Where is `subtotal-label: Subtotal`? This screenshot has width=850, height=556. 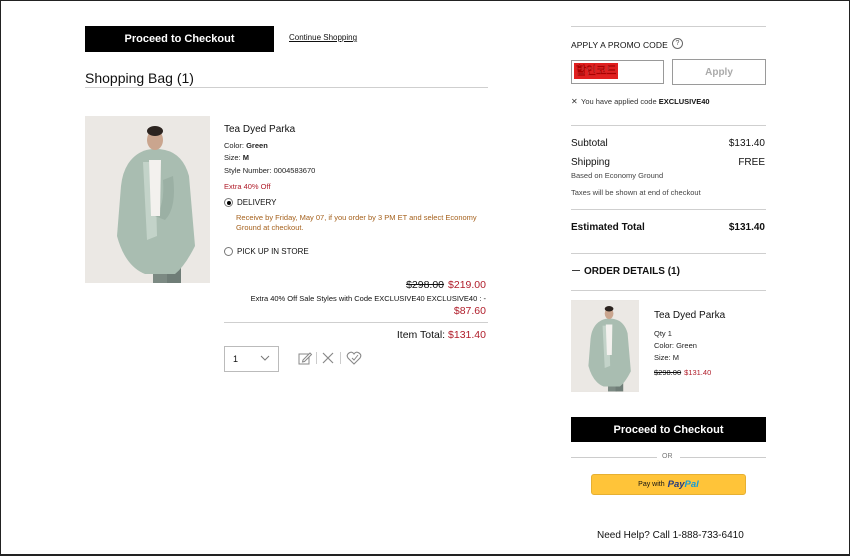 subtotal-label: Subtotal is located at coordinates (589, 143).